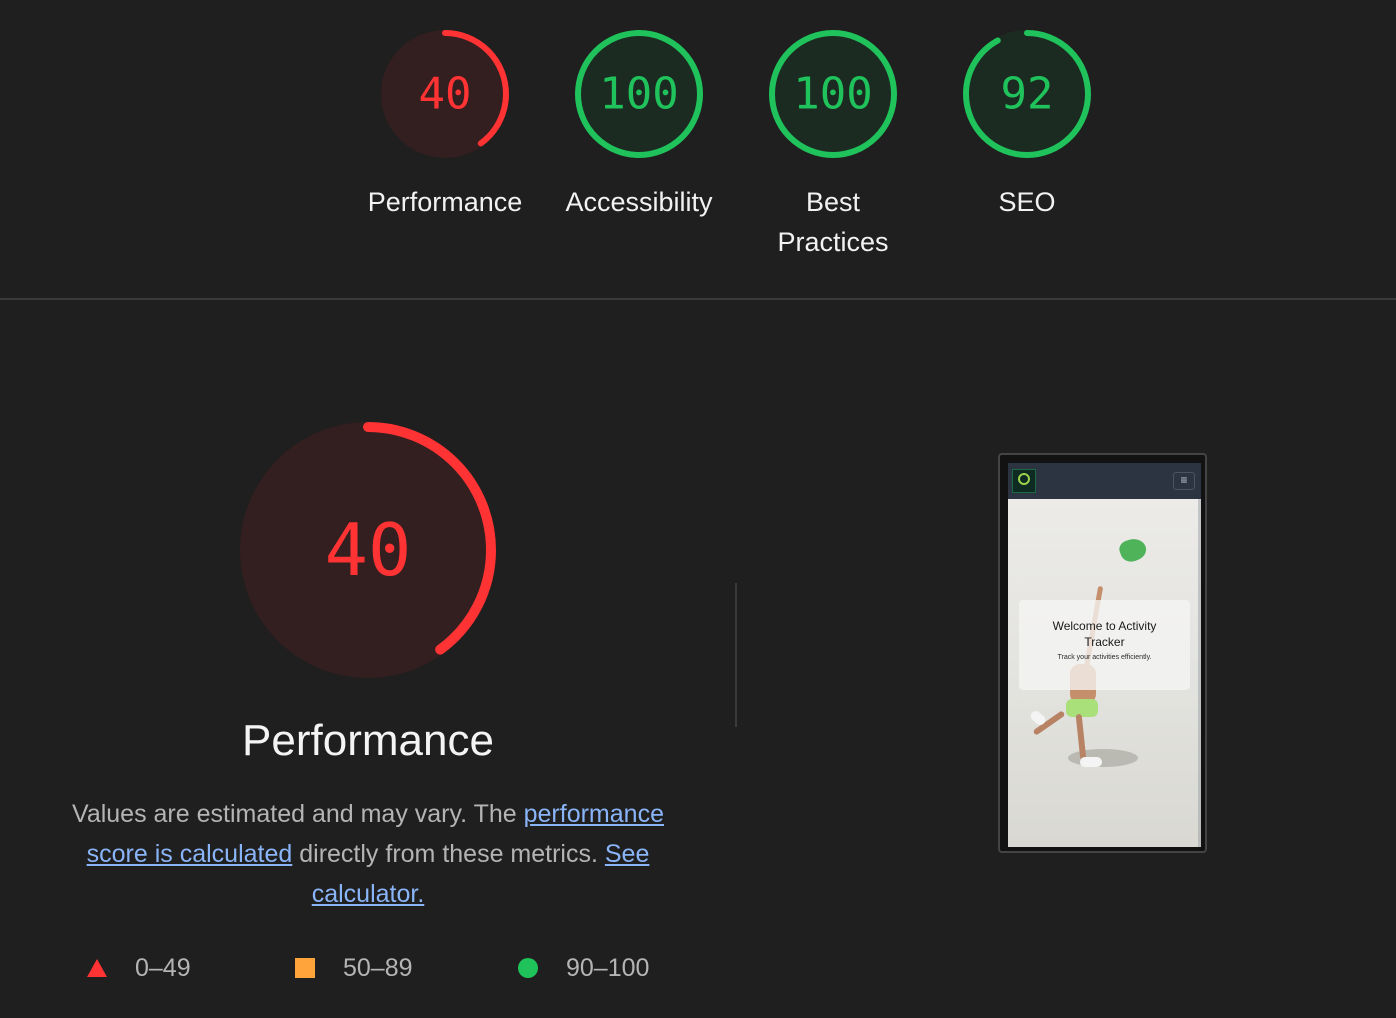  What do you see at coordinates (305, 968) in the screenshot?
I see `square-icon` at bounding box center [305, 968].